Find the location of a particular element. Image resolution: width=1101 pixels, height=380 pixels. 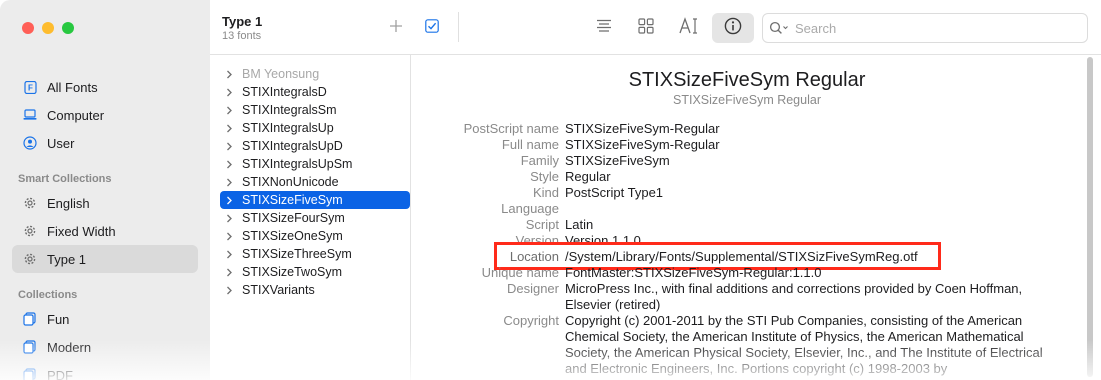

sidebar-item-user: User is located at coordinates (105, 143).